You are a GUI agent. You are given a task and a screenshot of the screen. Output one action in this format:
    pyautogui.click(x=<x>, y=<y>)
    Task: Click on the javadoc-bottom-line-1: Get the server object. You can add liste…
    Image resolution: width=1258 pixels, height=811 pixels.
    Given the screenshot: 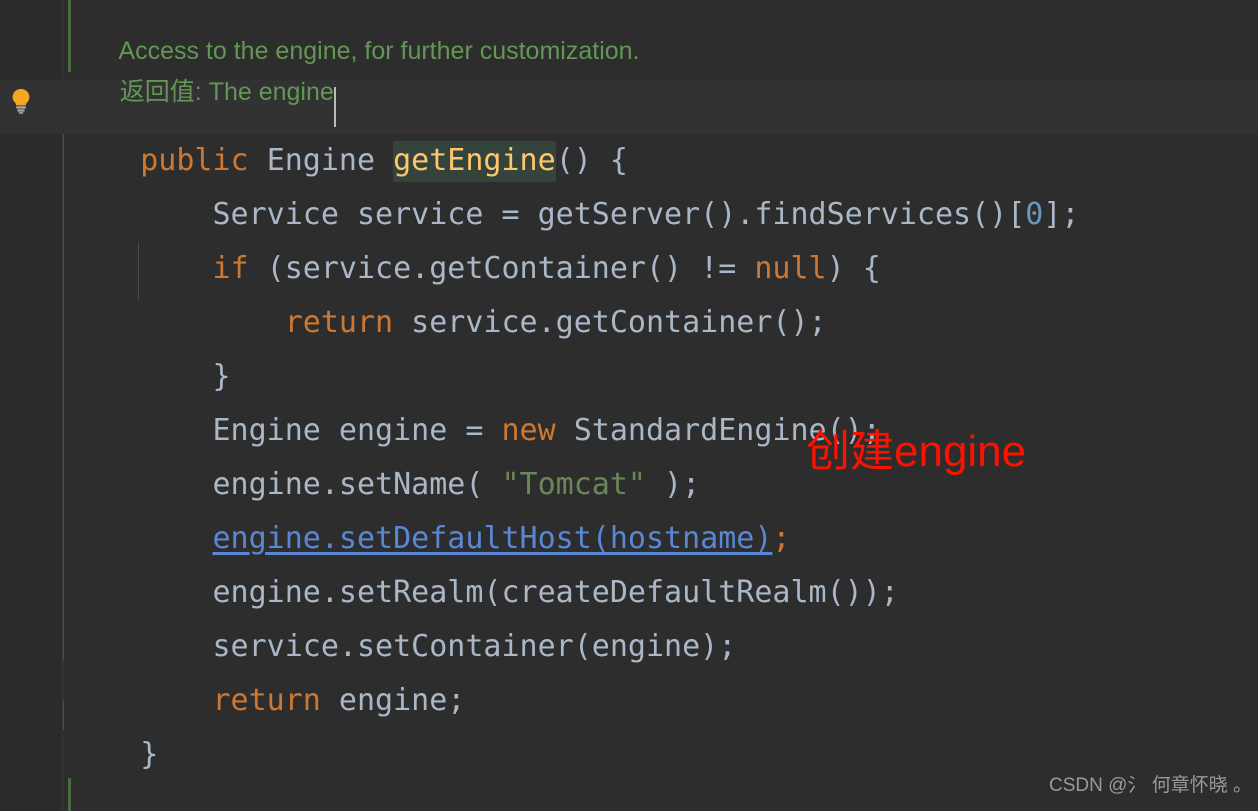 What is the action you would take?
    pyautogui.click(x=627, y=795)
    